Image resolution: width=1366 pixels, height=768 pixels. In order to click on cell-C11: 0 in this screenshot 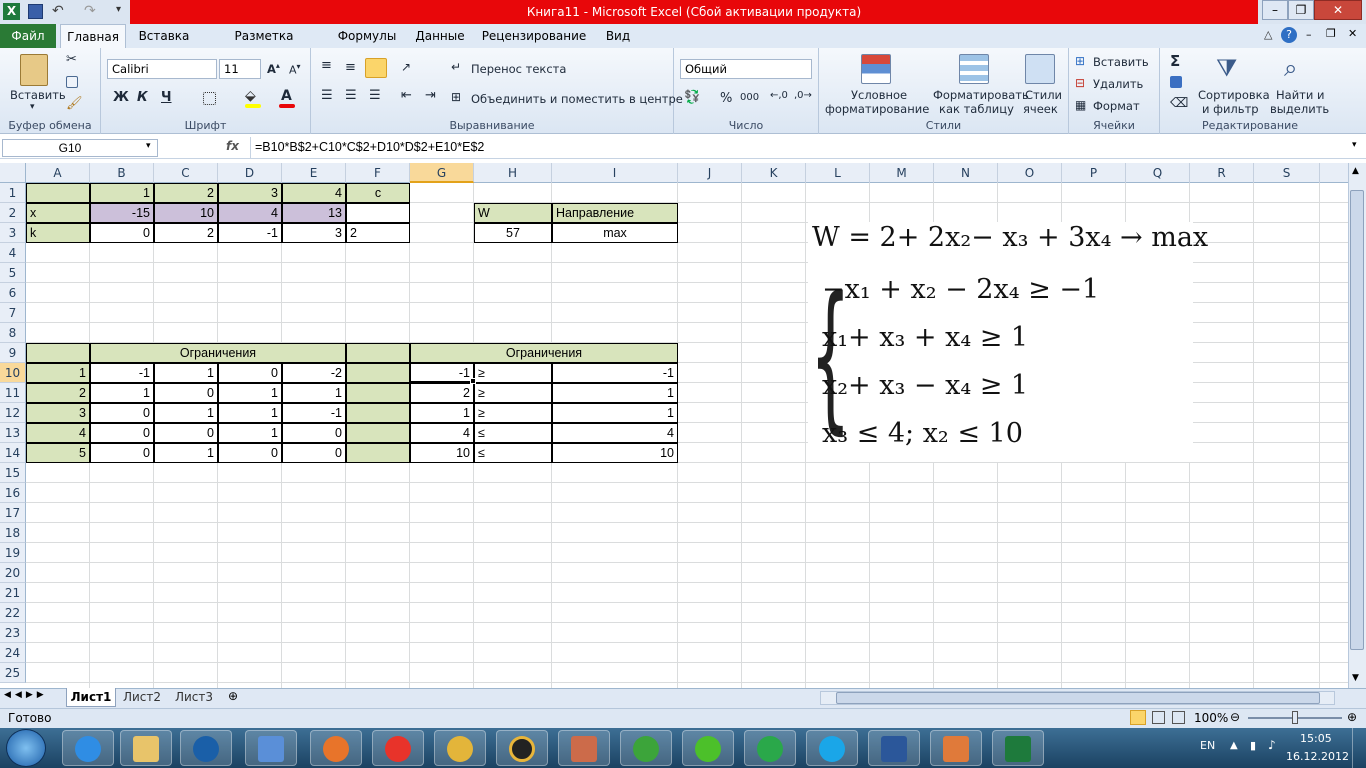, I will do `click(186, 393)`.